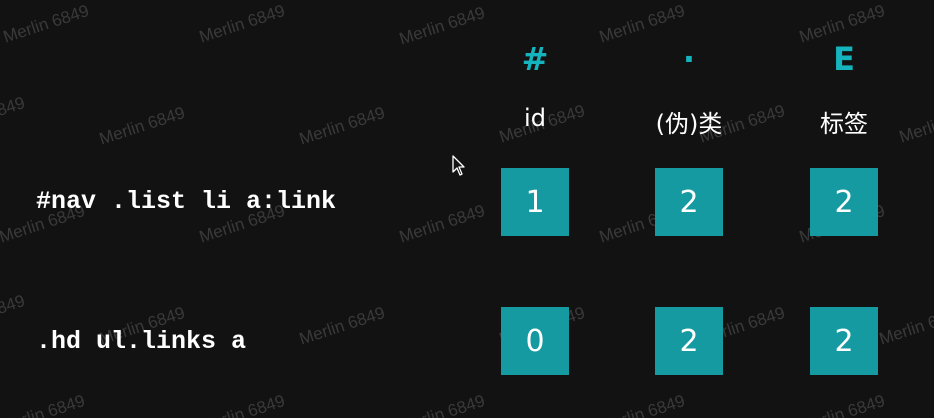 This screenshot has width=934, height=418. Describe the element at coordinates (844, 124) in the screenshot. I see `tag-label: 标签` at that location.